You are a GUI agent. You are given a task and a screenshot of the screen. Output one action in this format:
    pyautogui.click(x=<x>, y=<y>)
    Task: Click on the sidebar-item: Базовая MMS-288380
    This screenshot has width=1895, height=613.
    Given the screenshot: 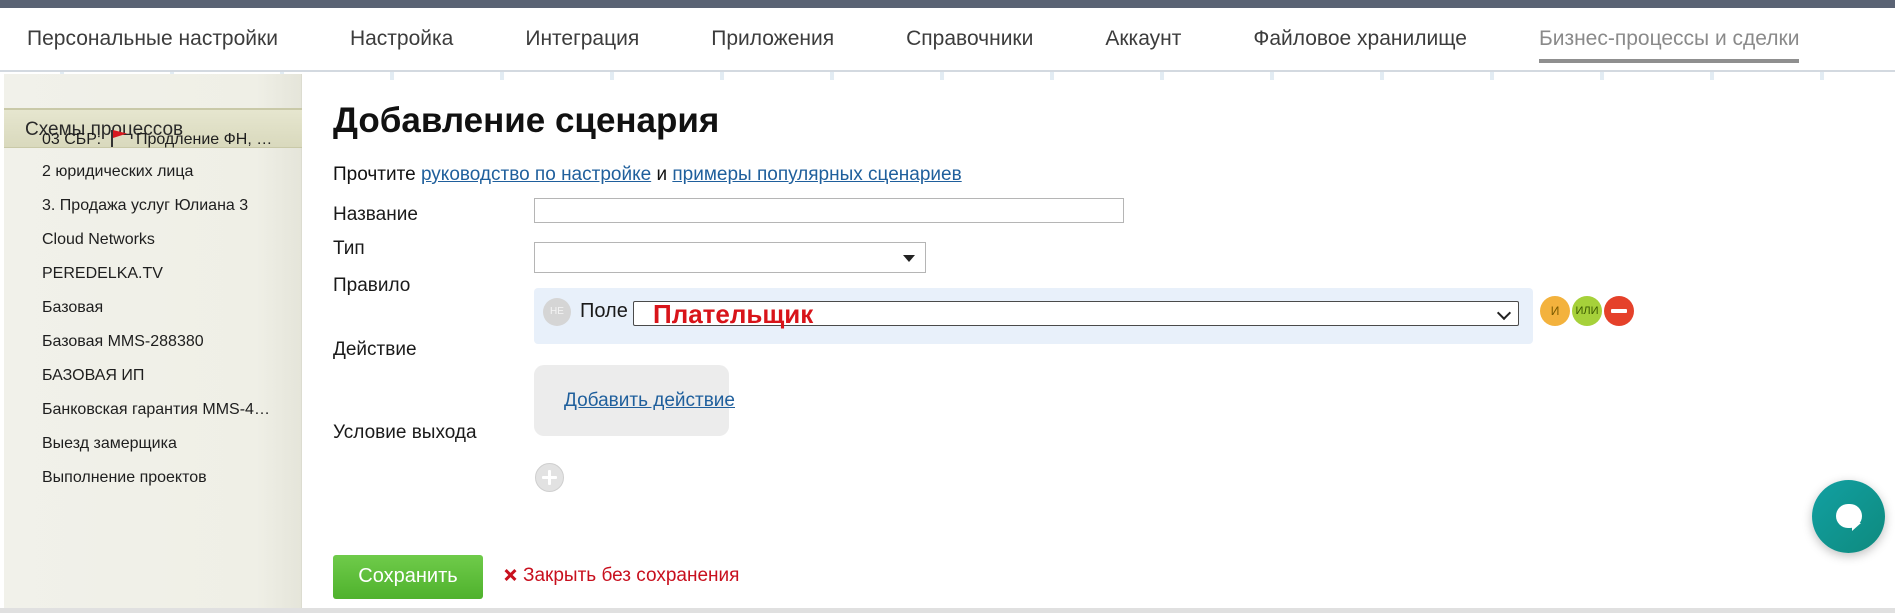 What is the action you would take?
    pyautogui.click(x=163, y=342)
    